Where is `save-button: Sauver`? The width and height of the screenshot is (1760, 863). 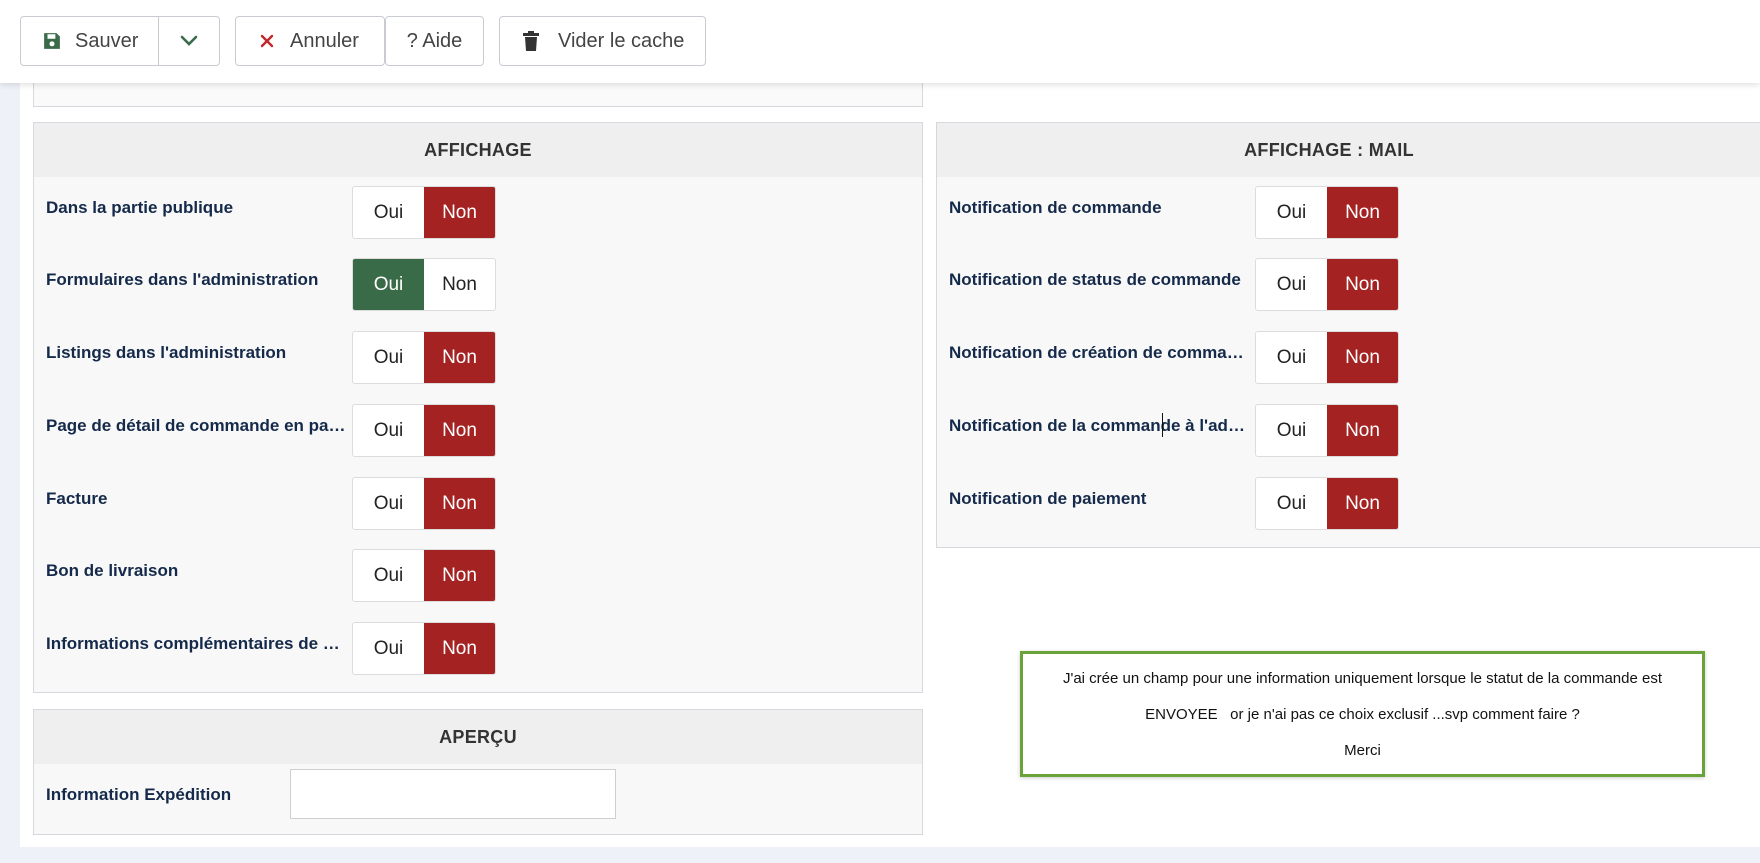 save-button: Sauver is located at coordinates (90, 41).